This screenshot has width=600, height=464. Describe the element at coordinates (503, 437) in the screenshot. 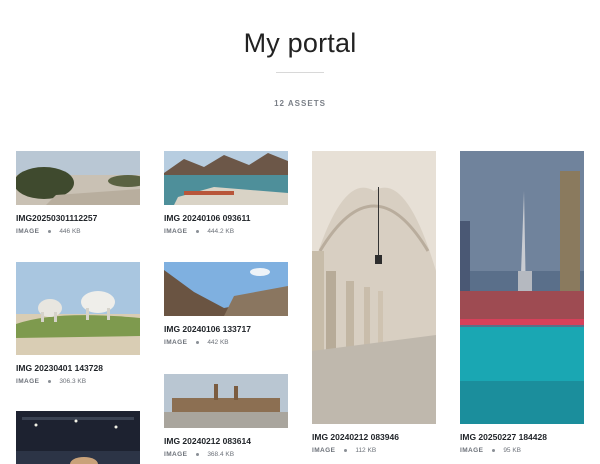

I see `asset-name: IMG 20250227 184428` at that location.